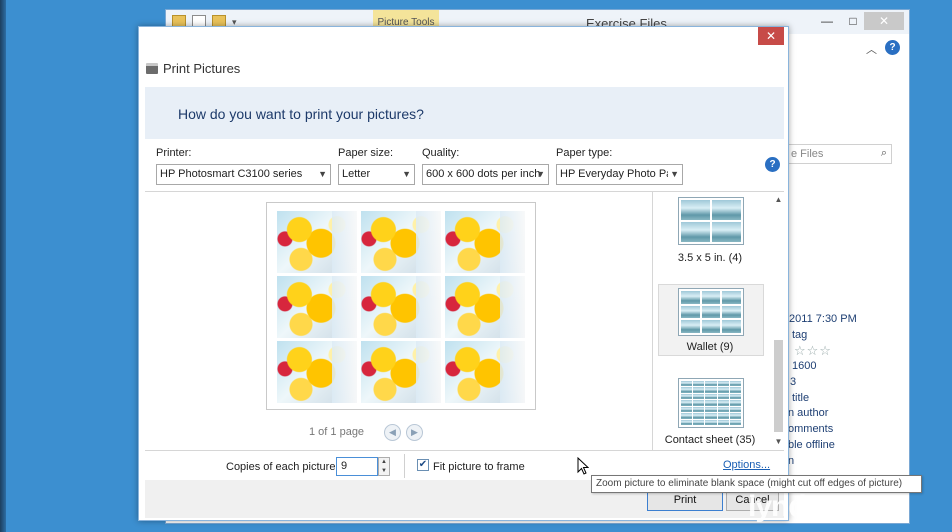 This screenshot has width=952, height=532. I want to click on details-dimension: 1600, so click(804, 366).